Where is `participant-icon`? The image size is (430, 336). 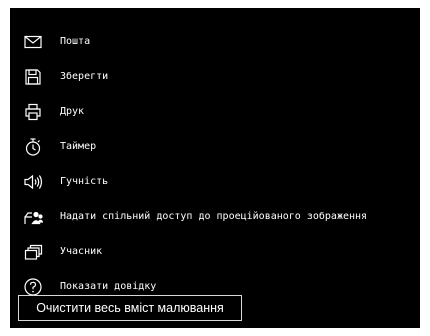
participant-icon is located at coordinates (33, 252).